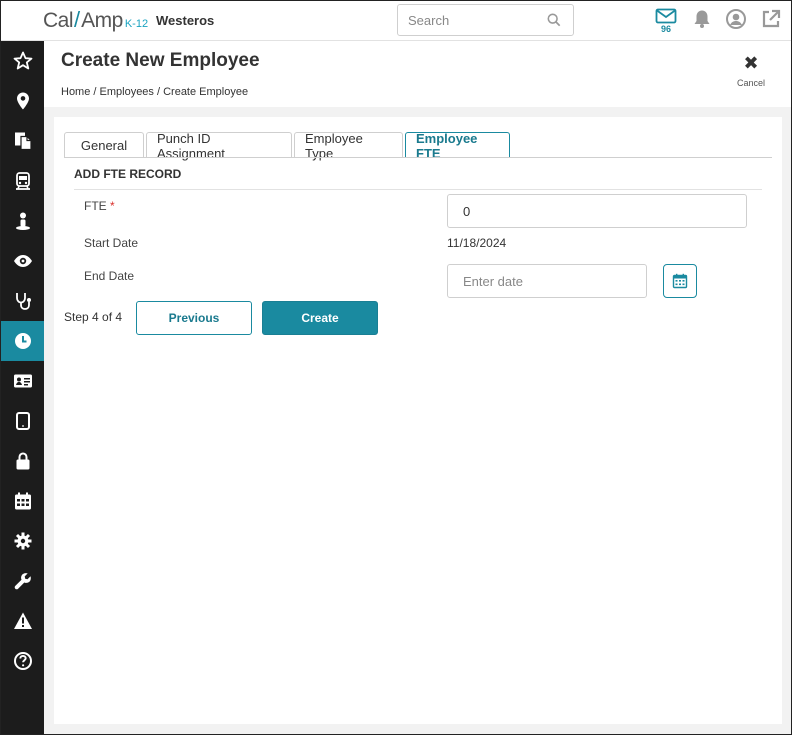  I want to click on documents-icon, so click(23, 141).